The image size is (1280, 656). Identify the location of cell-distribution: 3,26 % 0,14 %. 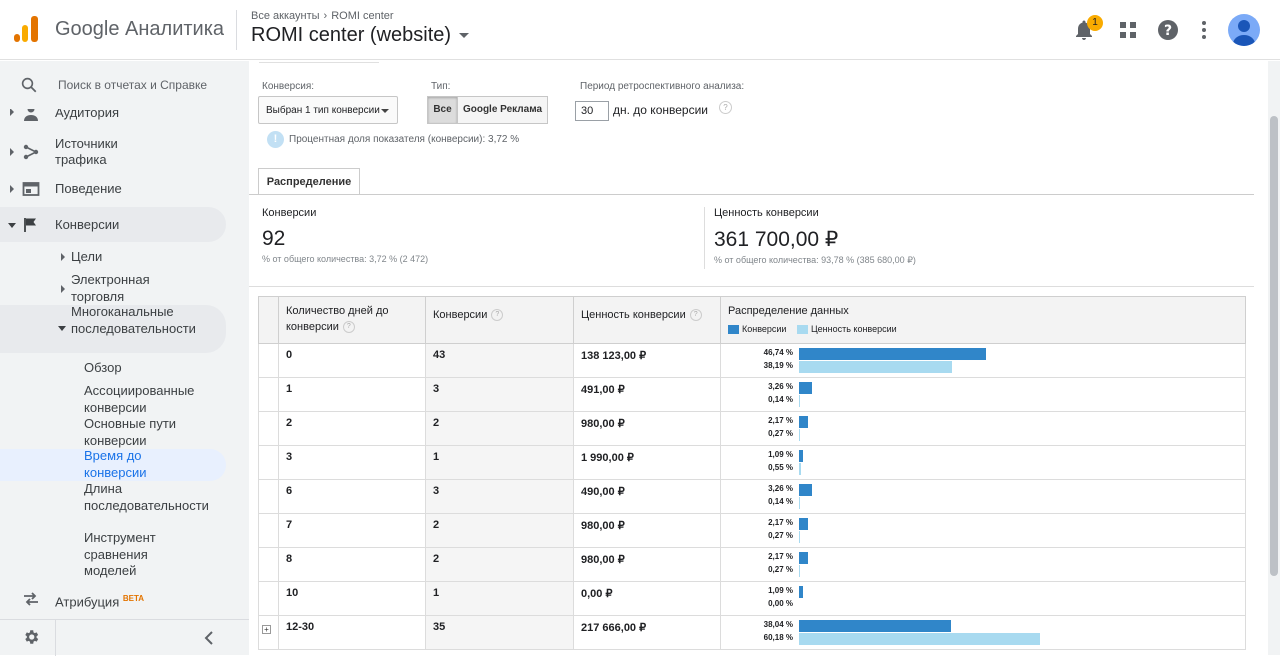
(983, 496).